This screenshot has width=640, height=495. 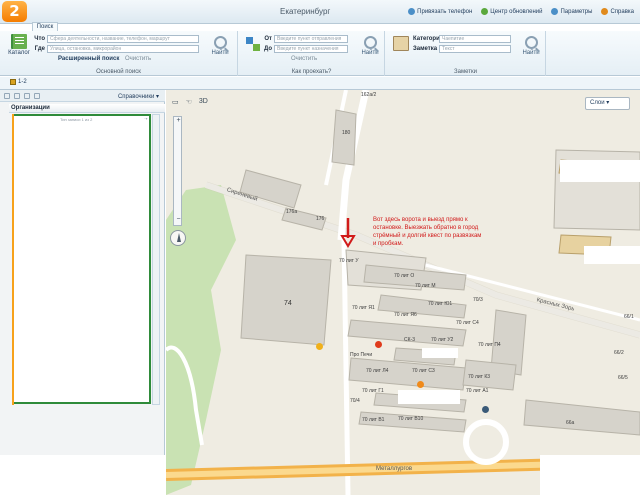 I want to click on map-tools: ▭ ☜ 3D, so click(x=190, y=102).